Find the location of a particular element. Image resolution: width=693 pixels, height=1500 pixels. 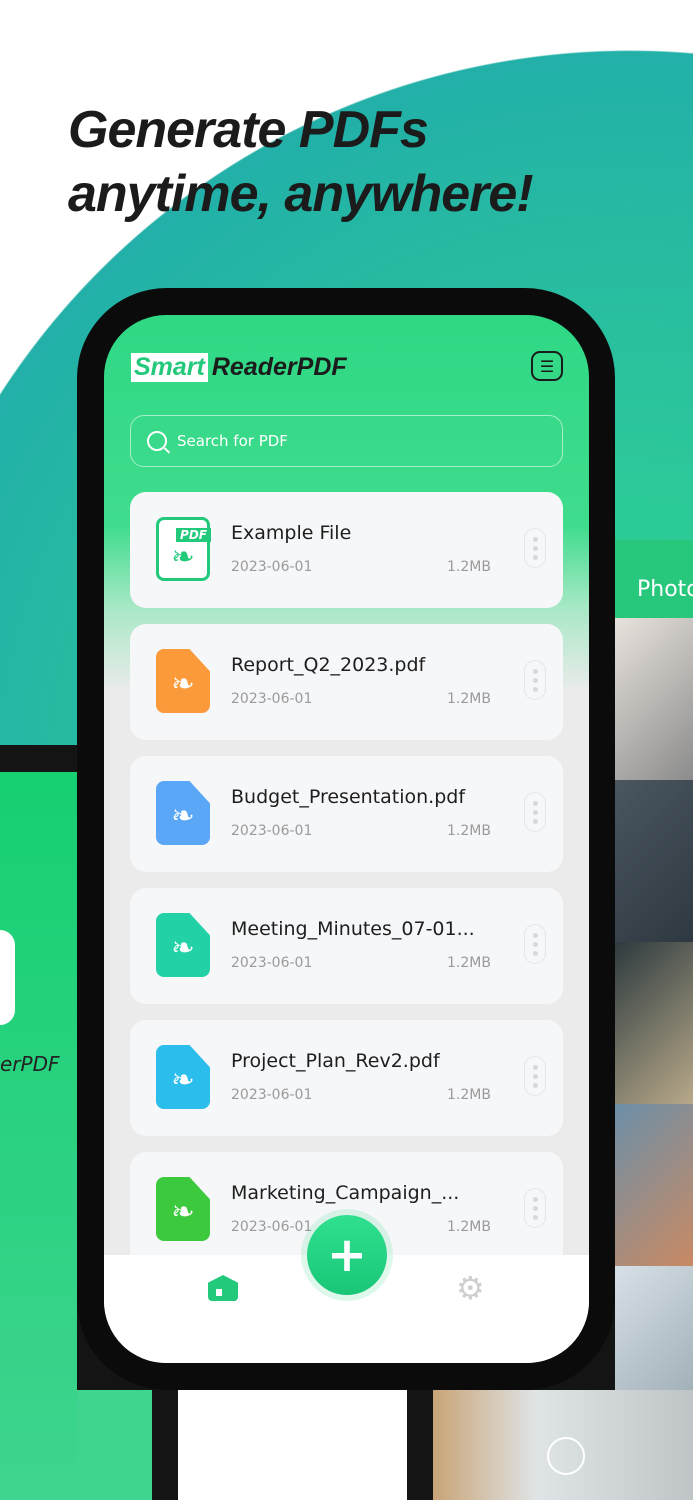

pdf-tag: PDF is located at coordinates (193, 535).